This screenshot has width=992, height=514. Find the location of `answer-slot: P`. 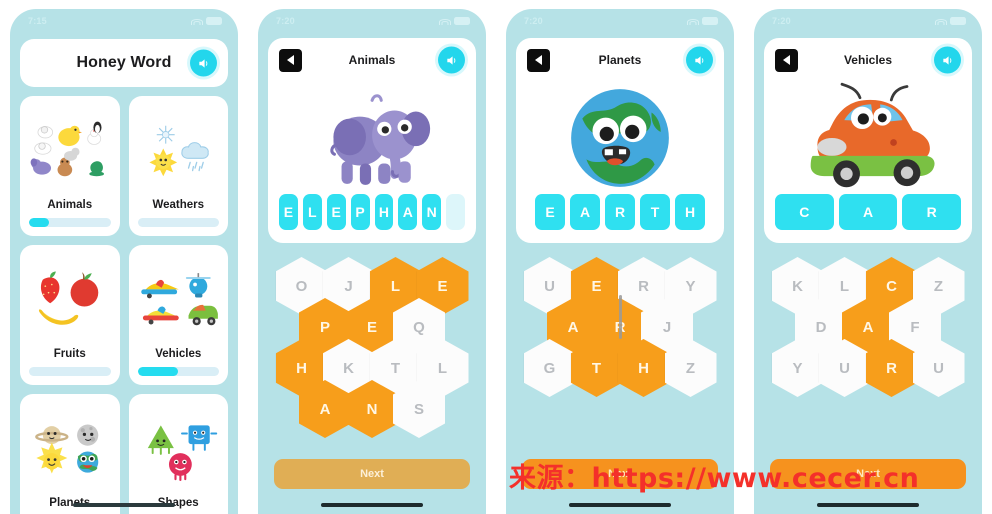

answer-slot: P is located at coordinates (360, 212).